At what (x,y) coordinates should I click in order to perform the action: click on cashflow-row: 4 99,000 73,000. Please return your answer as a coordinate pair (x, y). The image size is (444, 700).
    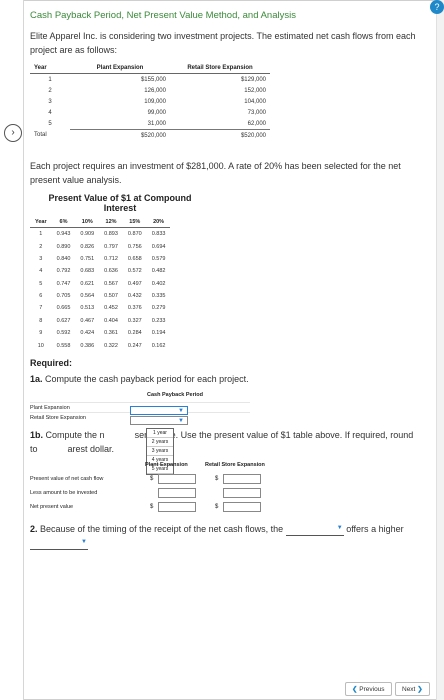
    Looking at the image, I should click on (150, 112).